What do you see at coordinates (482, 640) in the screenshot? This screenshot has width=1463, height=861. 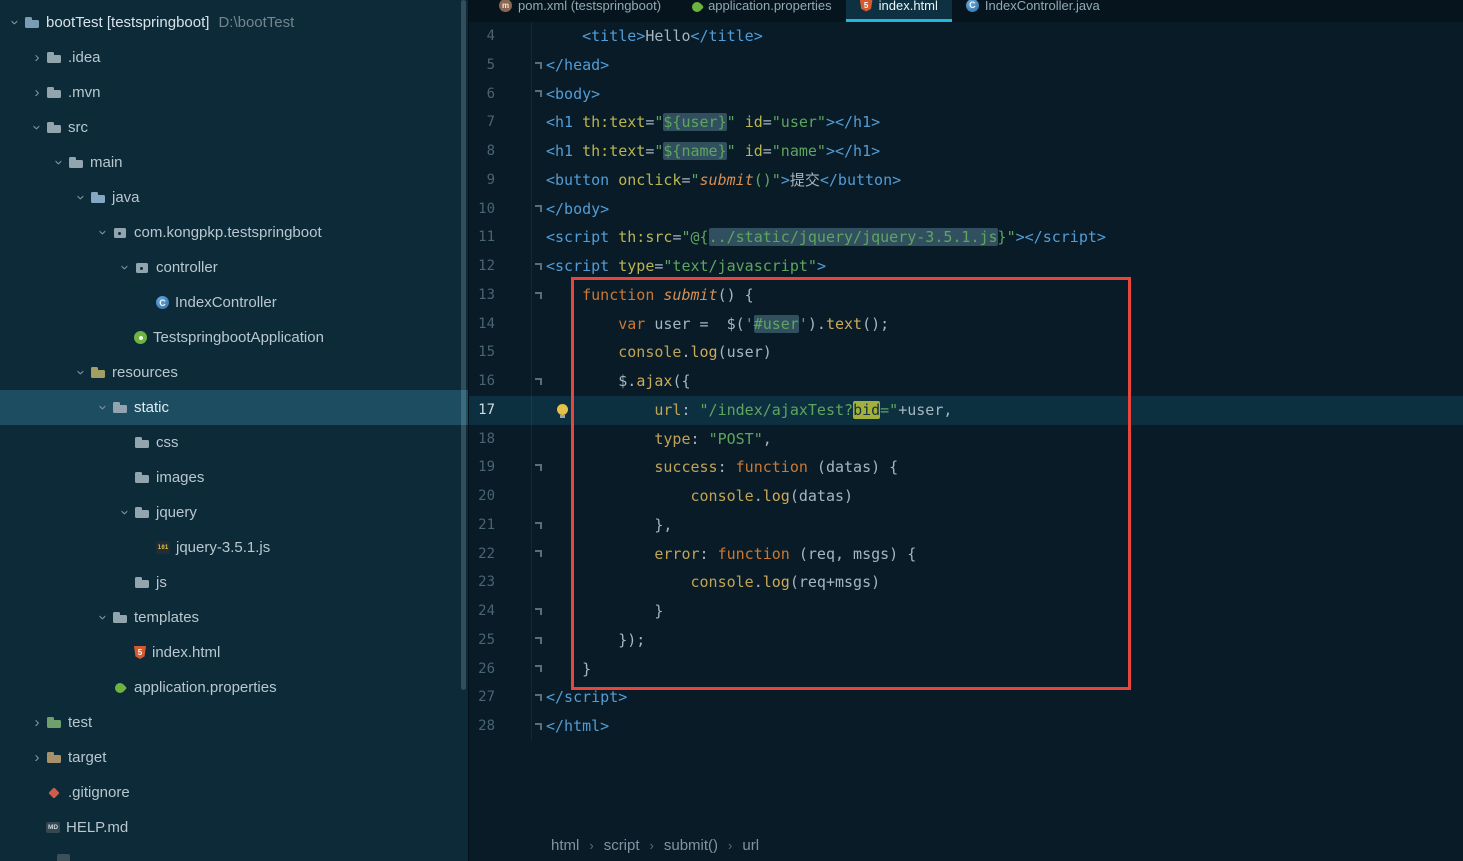 I see `line-number: 25` at bounding box center [482, 640].